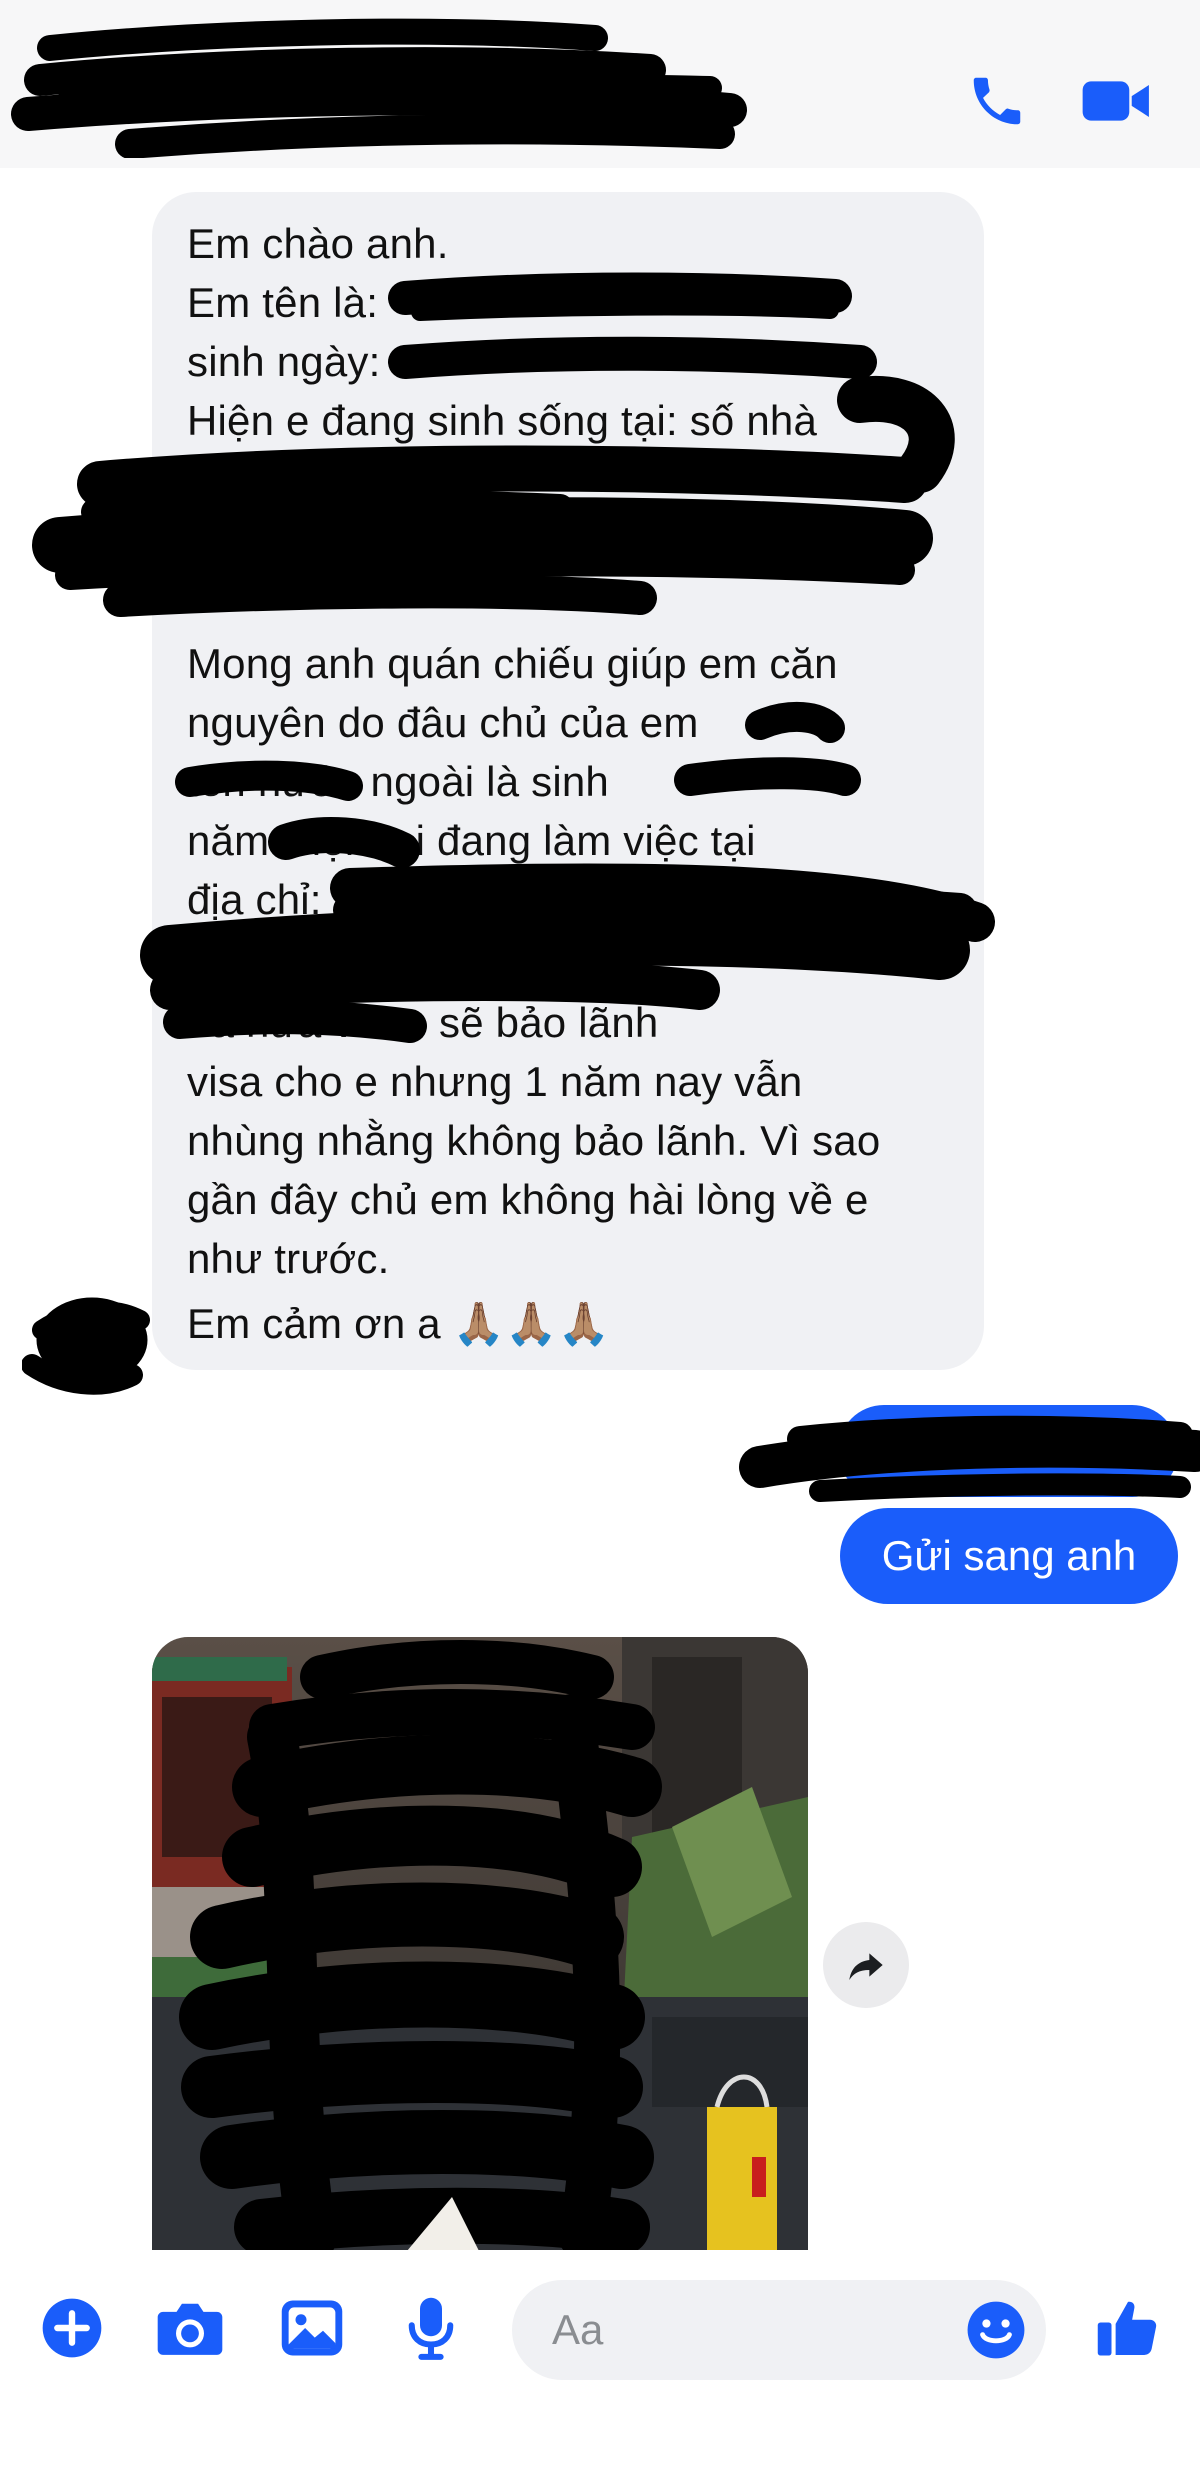 This screenshot has width=1200, height=2487. What do you see at coordinates (312, 2328) in the screenshot?
I see `image-icon` at bounding box center [312, 2328].